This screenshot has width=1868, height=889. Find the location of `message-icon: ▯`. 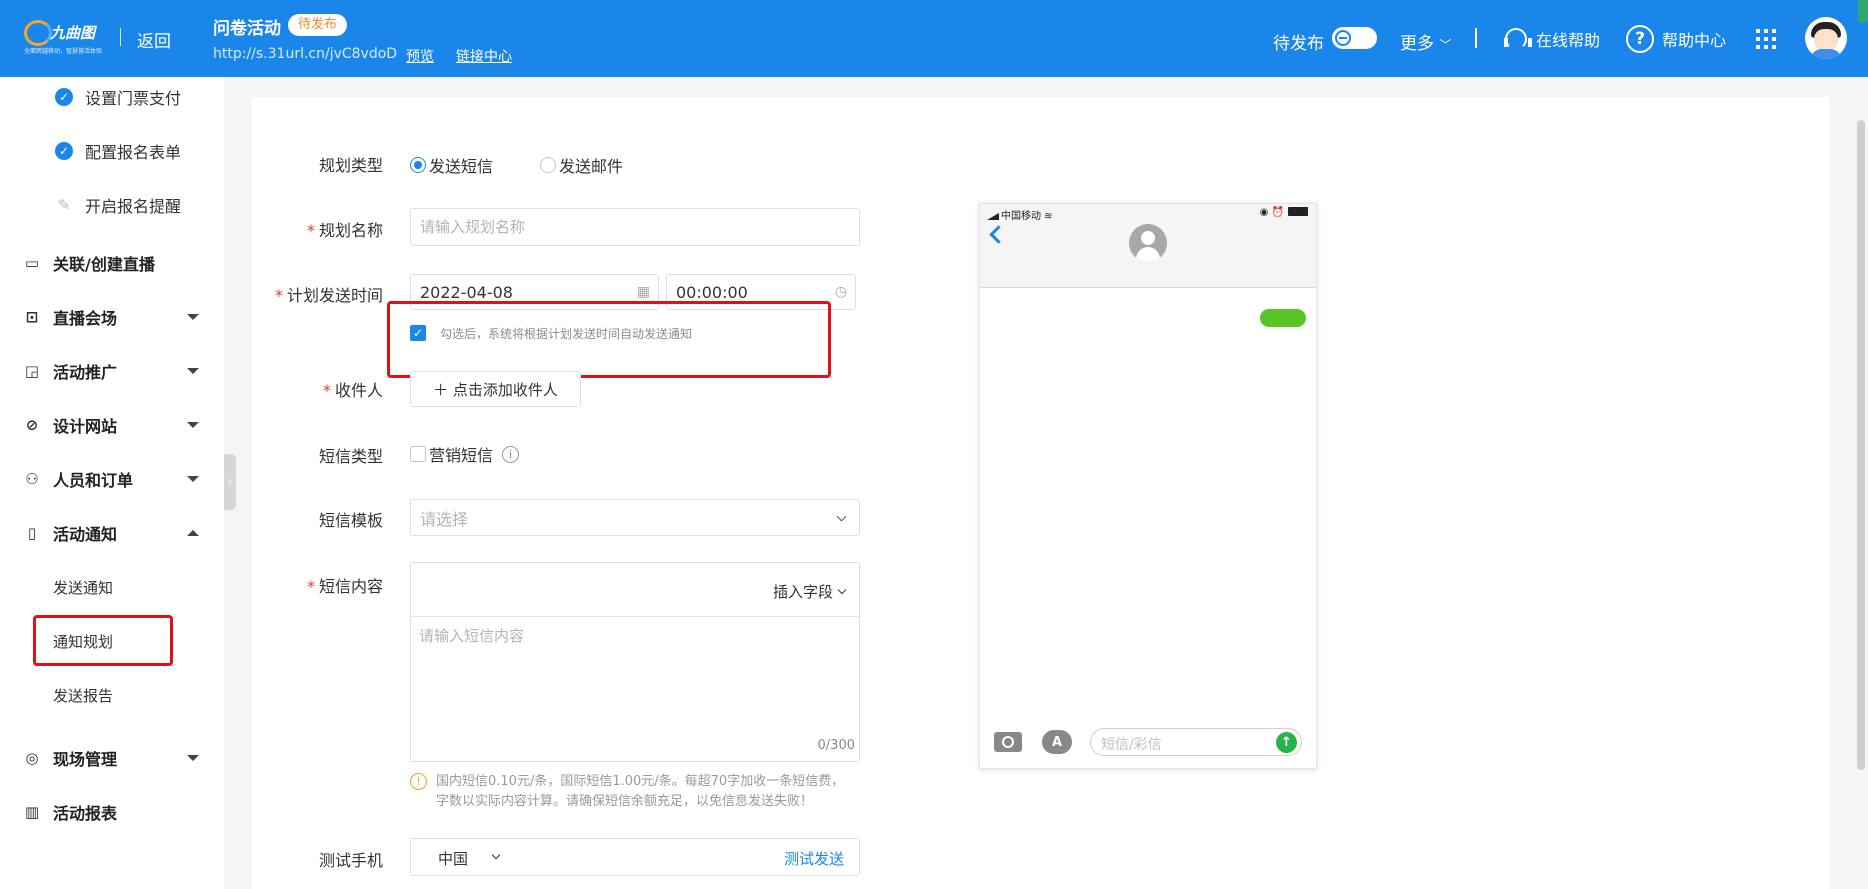

message-icon: ▯ is located at coordinates (32, 533).